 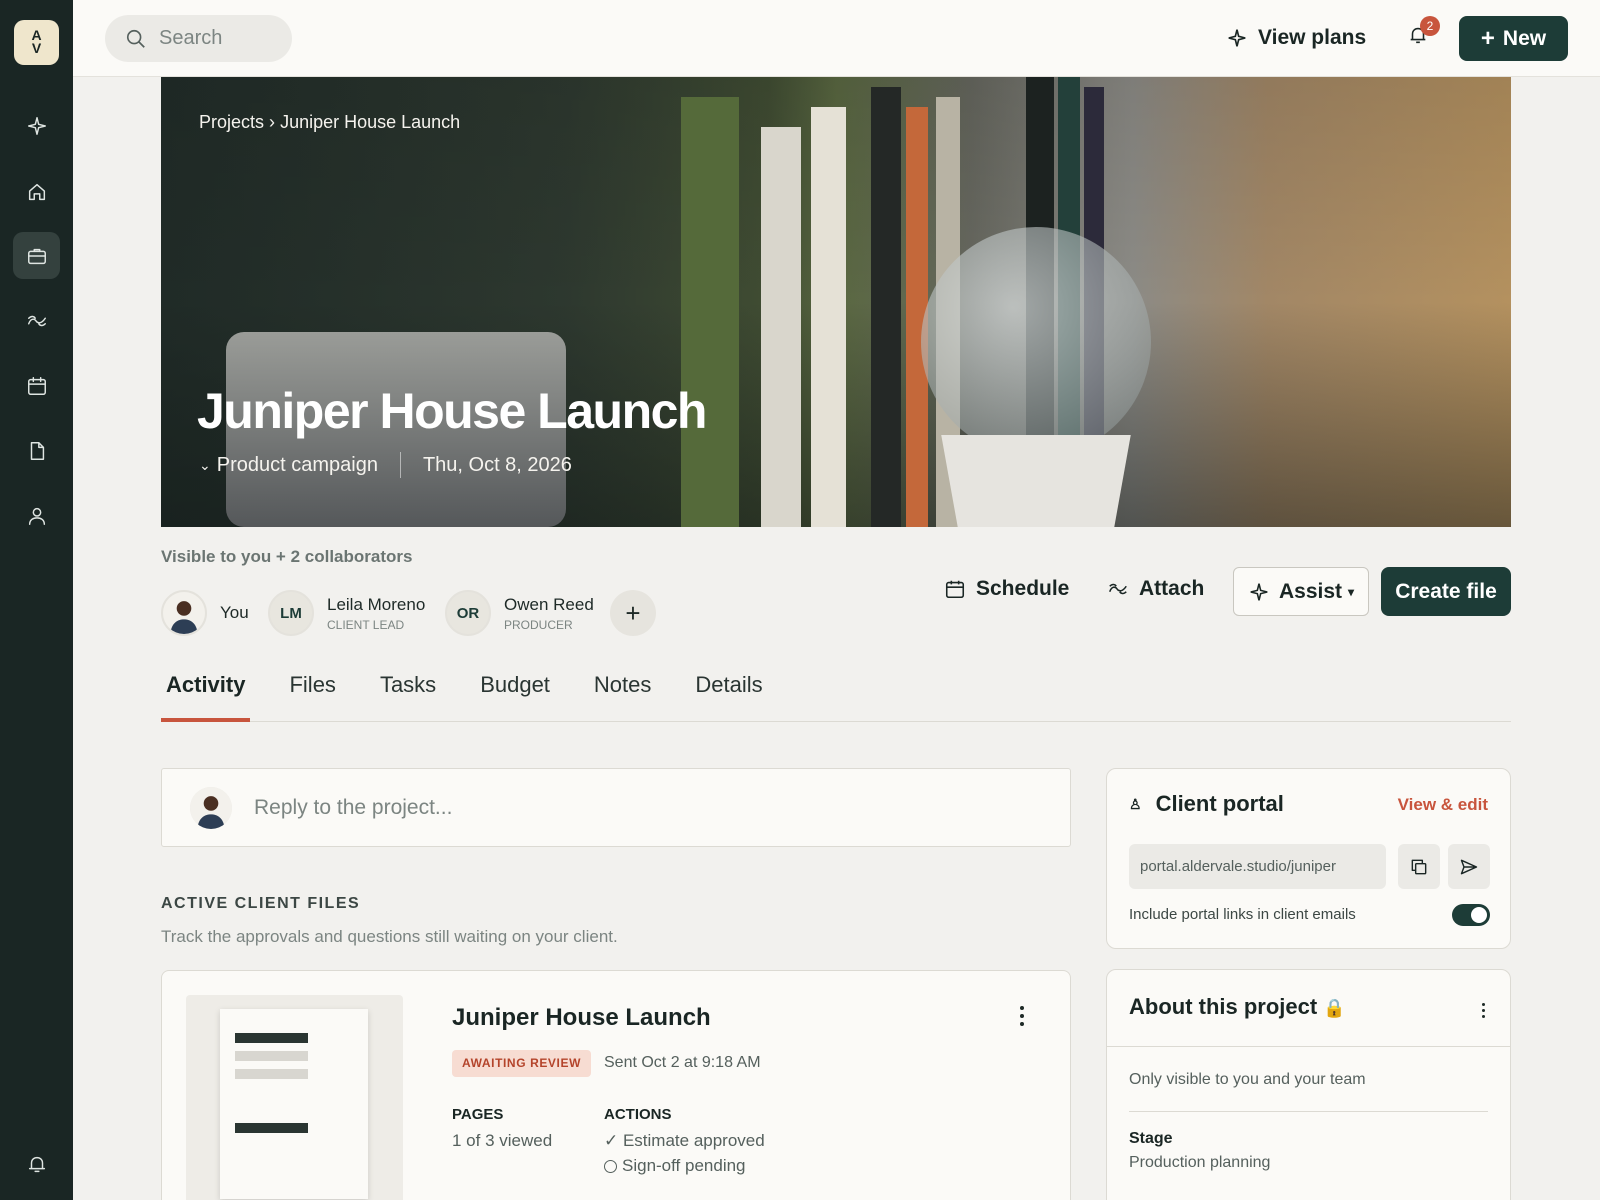 I want to click on action-signoff: Sign-off pending, so click(x=675, y=1166).